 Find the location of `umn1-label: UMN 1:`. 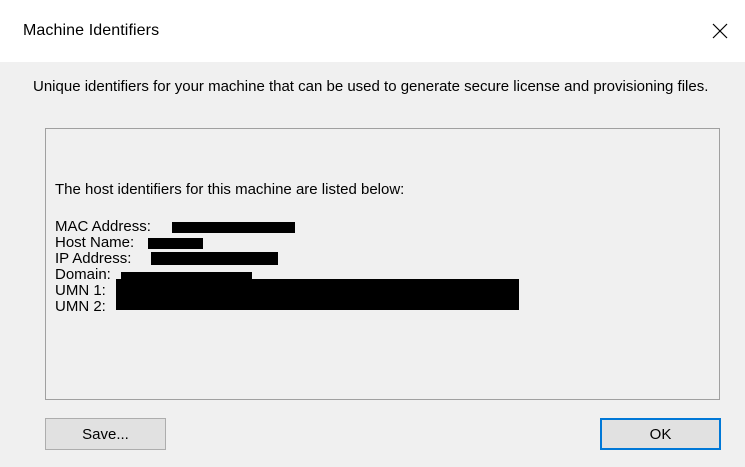

umn1-label: UMN 1: is located at coordinates (80, 290).